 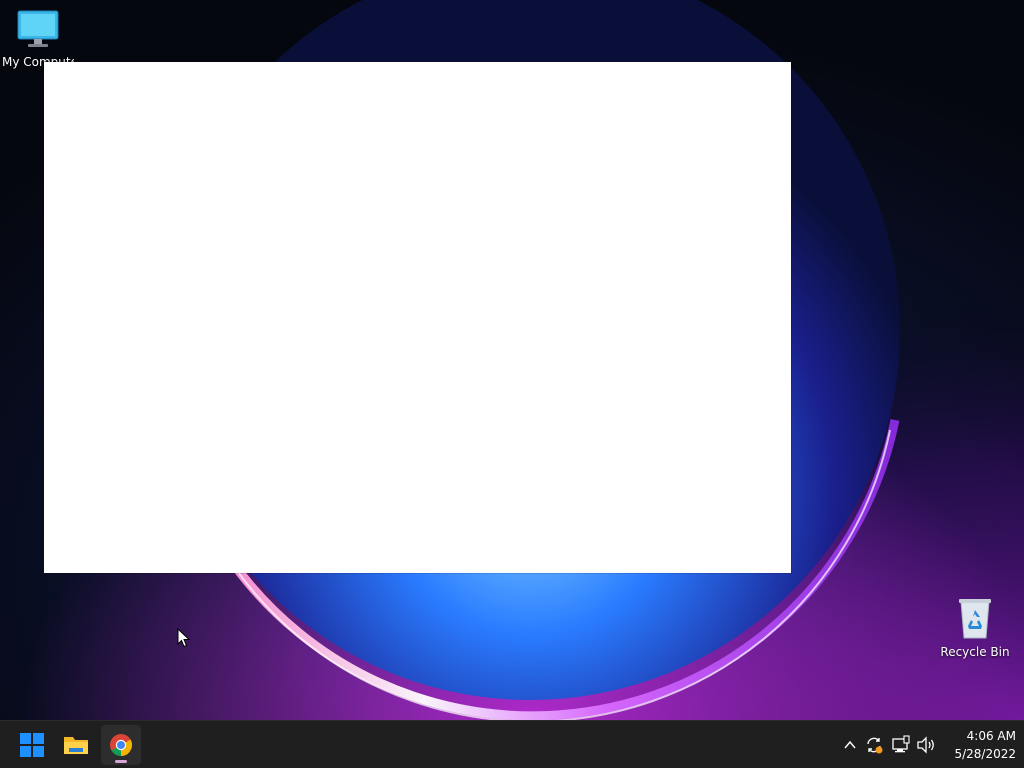 I want to click on chevron-up-icon, so click(x=850, y=744).